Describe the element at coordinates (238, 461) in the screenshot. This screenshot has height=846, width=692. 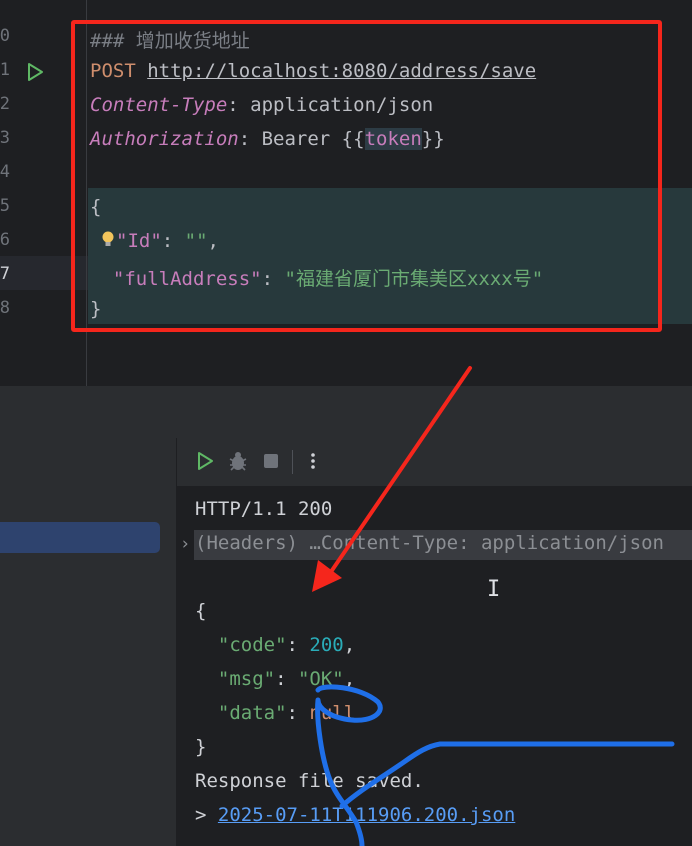
I see `debug-icon` at that location.